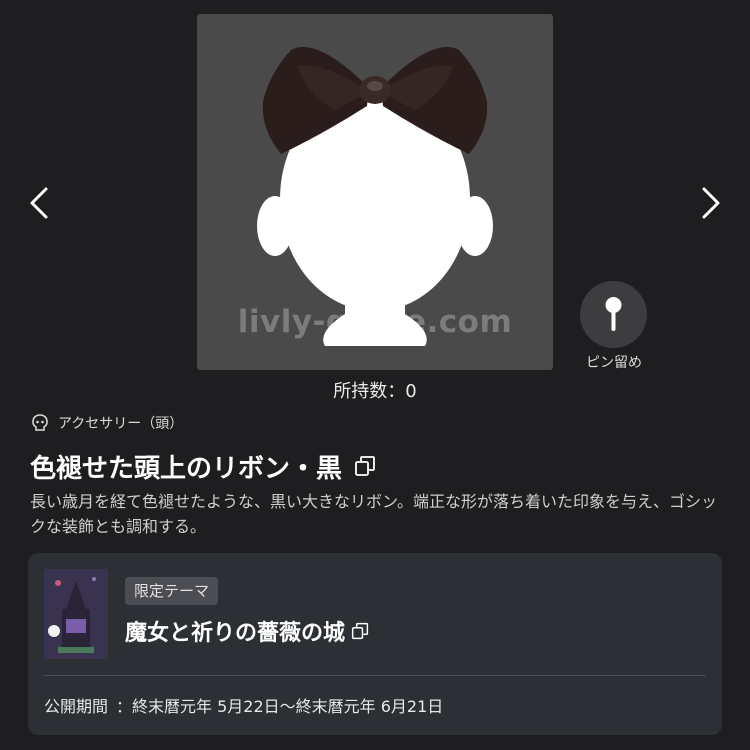 Image resolution: width=750 pixels, height=750 pixels. I want to click on release-period: 公開期間 ：終末暦元年 5月22日〜終末暦元年 6月21日, so click(243, 705).